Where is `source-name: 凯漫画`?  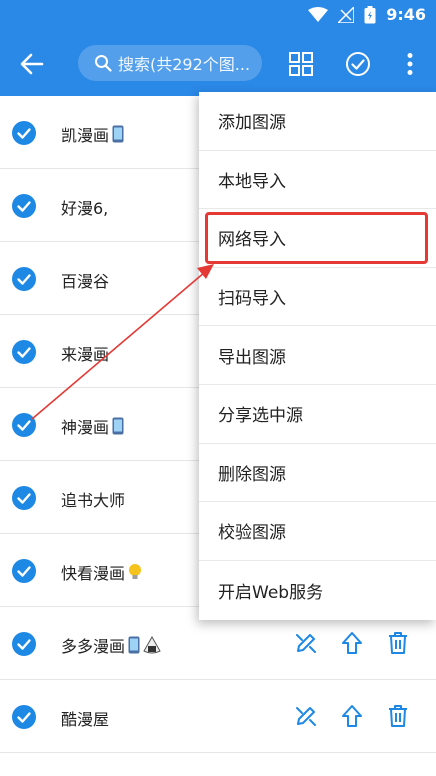 source-name: 凯漫画 is located at coordinates (92, 134).